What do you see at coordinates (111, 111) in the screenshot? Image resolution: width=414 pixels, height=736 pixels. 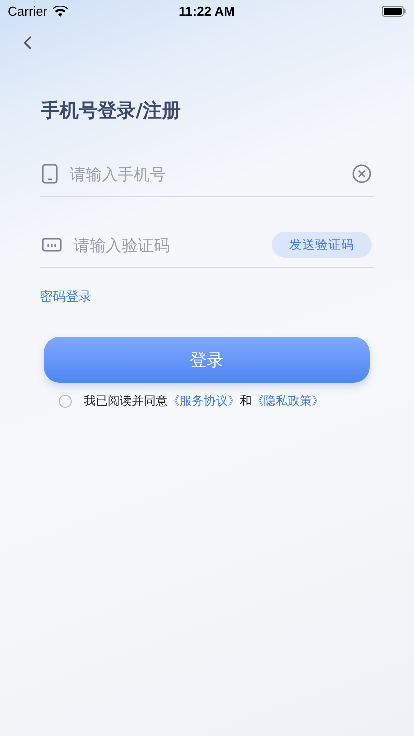 I see `page-title: 手机号登录/注册` at bounding box center [111, 111].